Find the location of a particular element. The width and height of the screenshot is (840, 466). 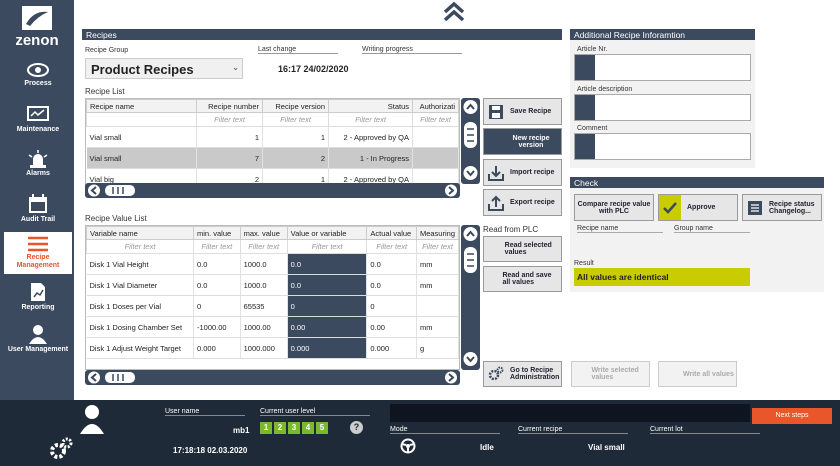

column-header: Actual value is located at coordinates (391, 233).